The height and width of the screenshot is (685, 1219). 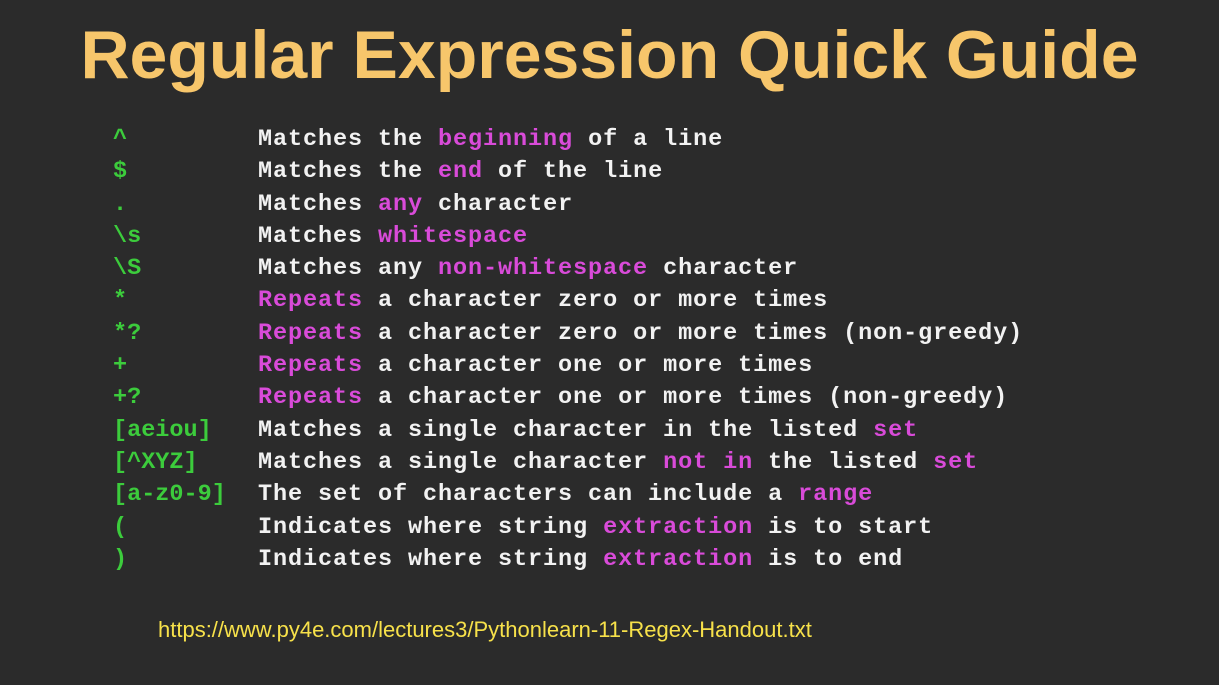 What do you see at coordinates (127, 398) in the screenshot?
I see `regex-pattern: +?` at bounding box center [127, 398].